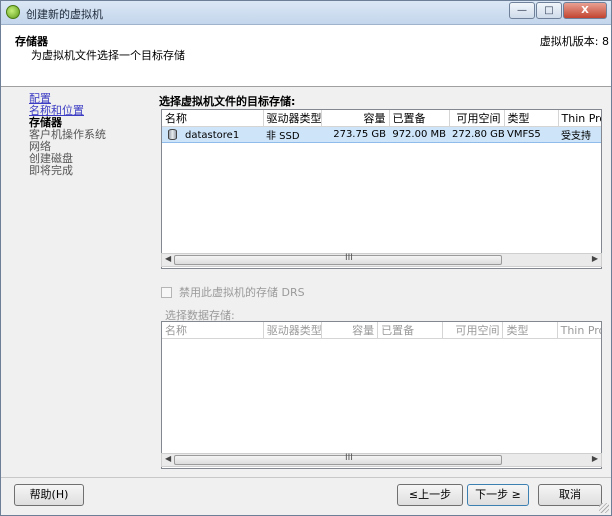  I want to click on datastore-icon, so click(172, 134).